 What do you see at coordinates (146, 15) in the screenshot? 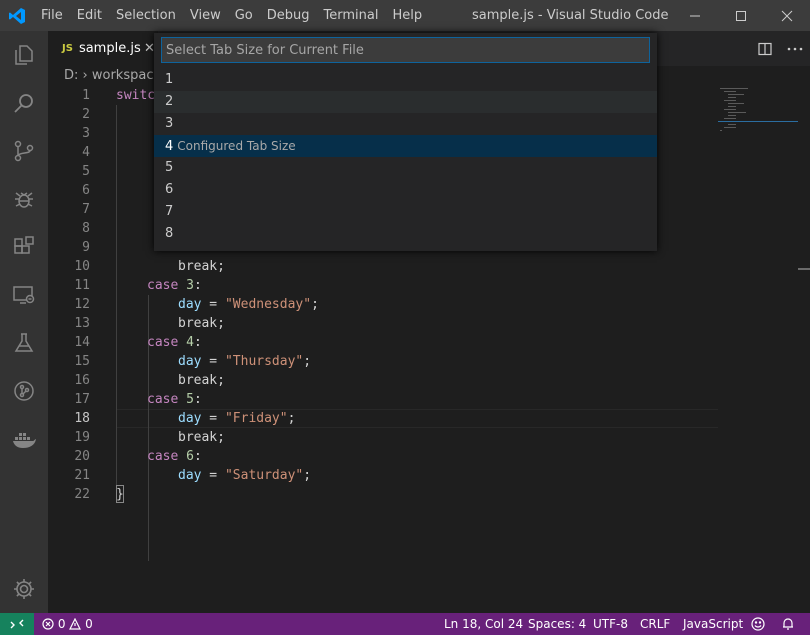
I see `menu-selection: Selection` at bounding box center [146, 15].